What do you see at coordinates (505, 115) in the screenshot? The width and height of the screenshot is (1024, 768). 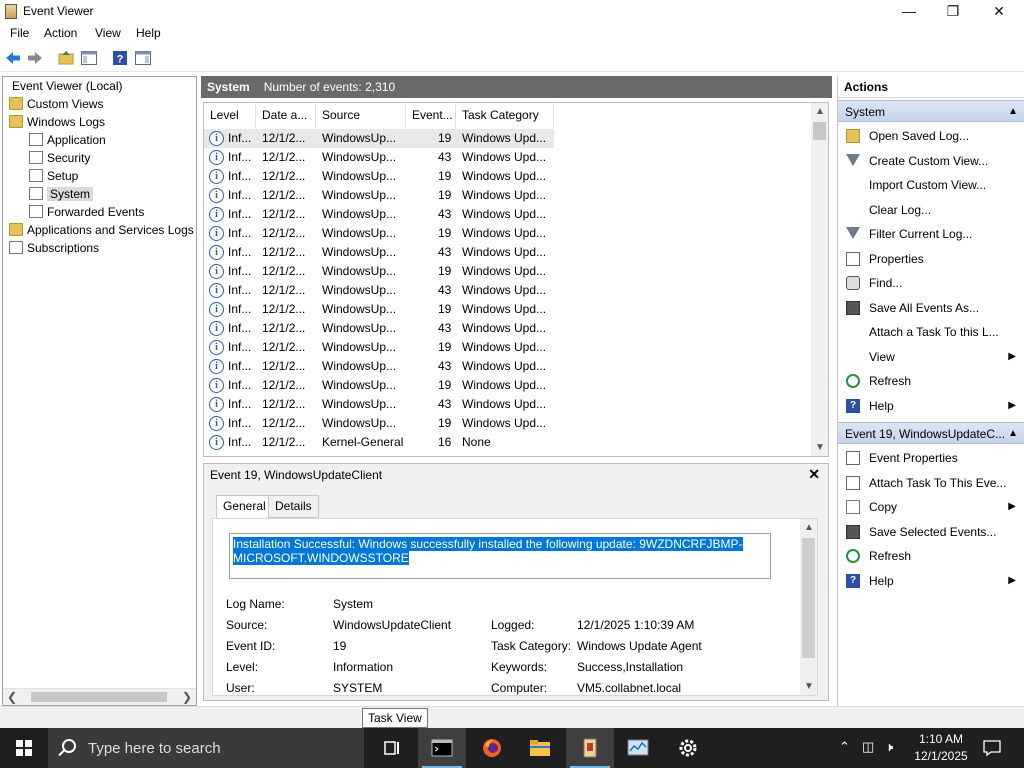 I see `column-header-task-category: Task Category` at bounding box center [505, 115].